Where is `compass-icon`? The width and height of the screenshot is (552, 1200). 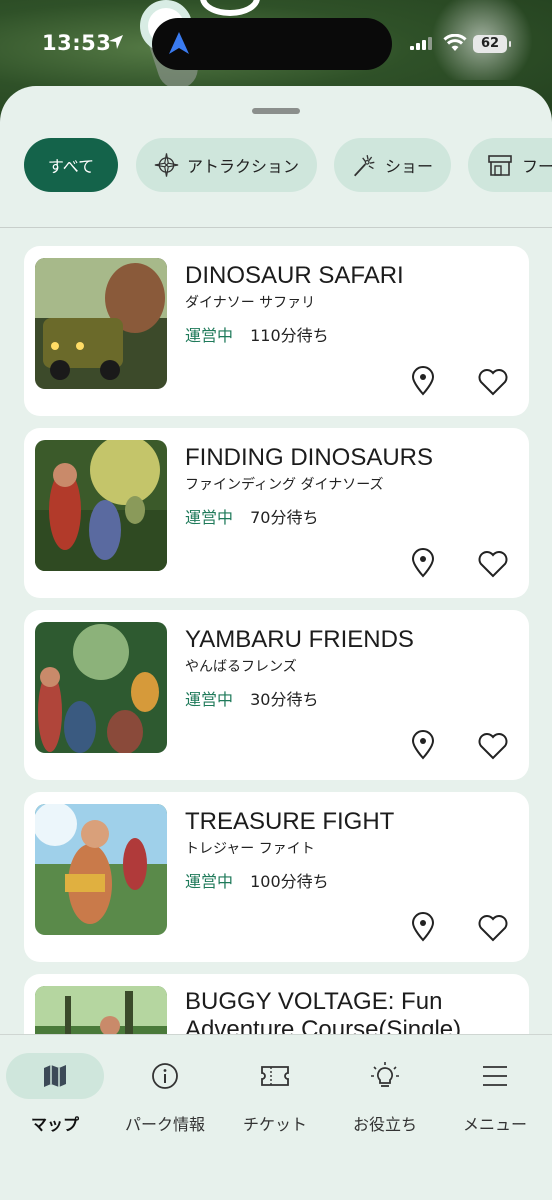 compass-icon is located at coordinates (166, 165).